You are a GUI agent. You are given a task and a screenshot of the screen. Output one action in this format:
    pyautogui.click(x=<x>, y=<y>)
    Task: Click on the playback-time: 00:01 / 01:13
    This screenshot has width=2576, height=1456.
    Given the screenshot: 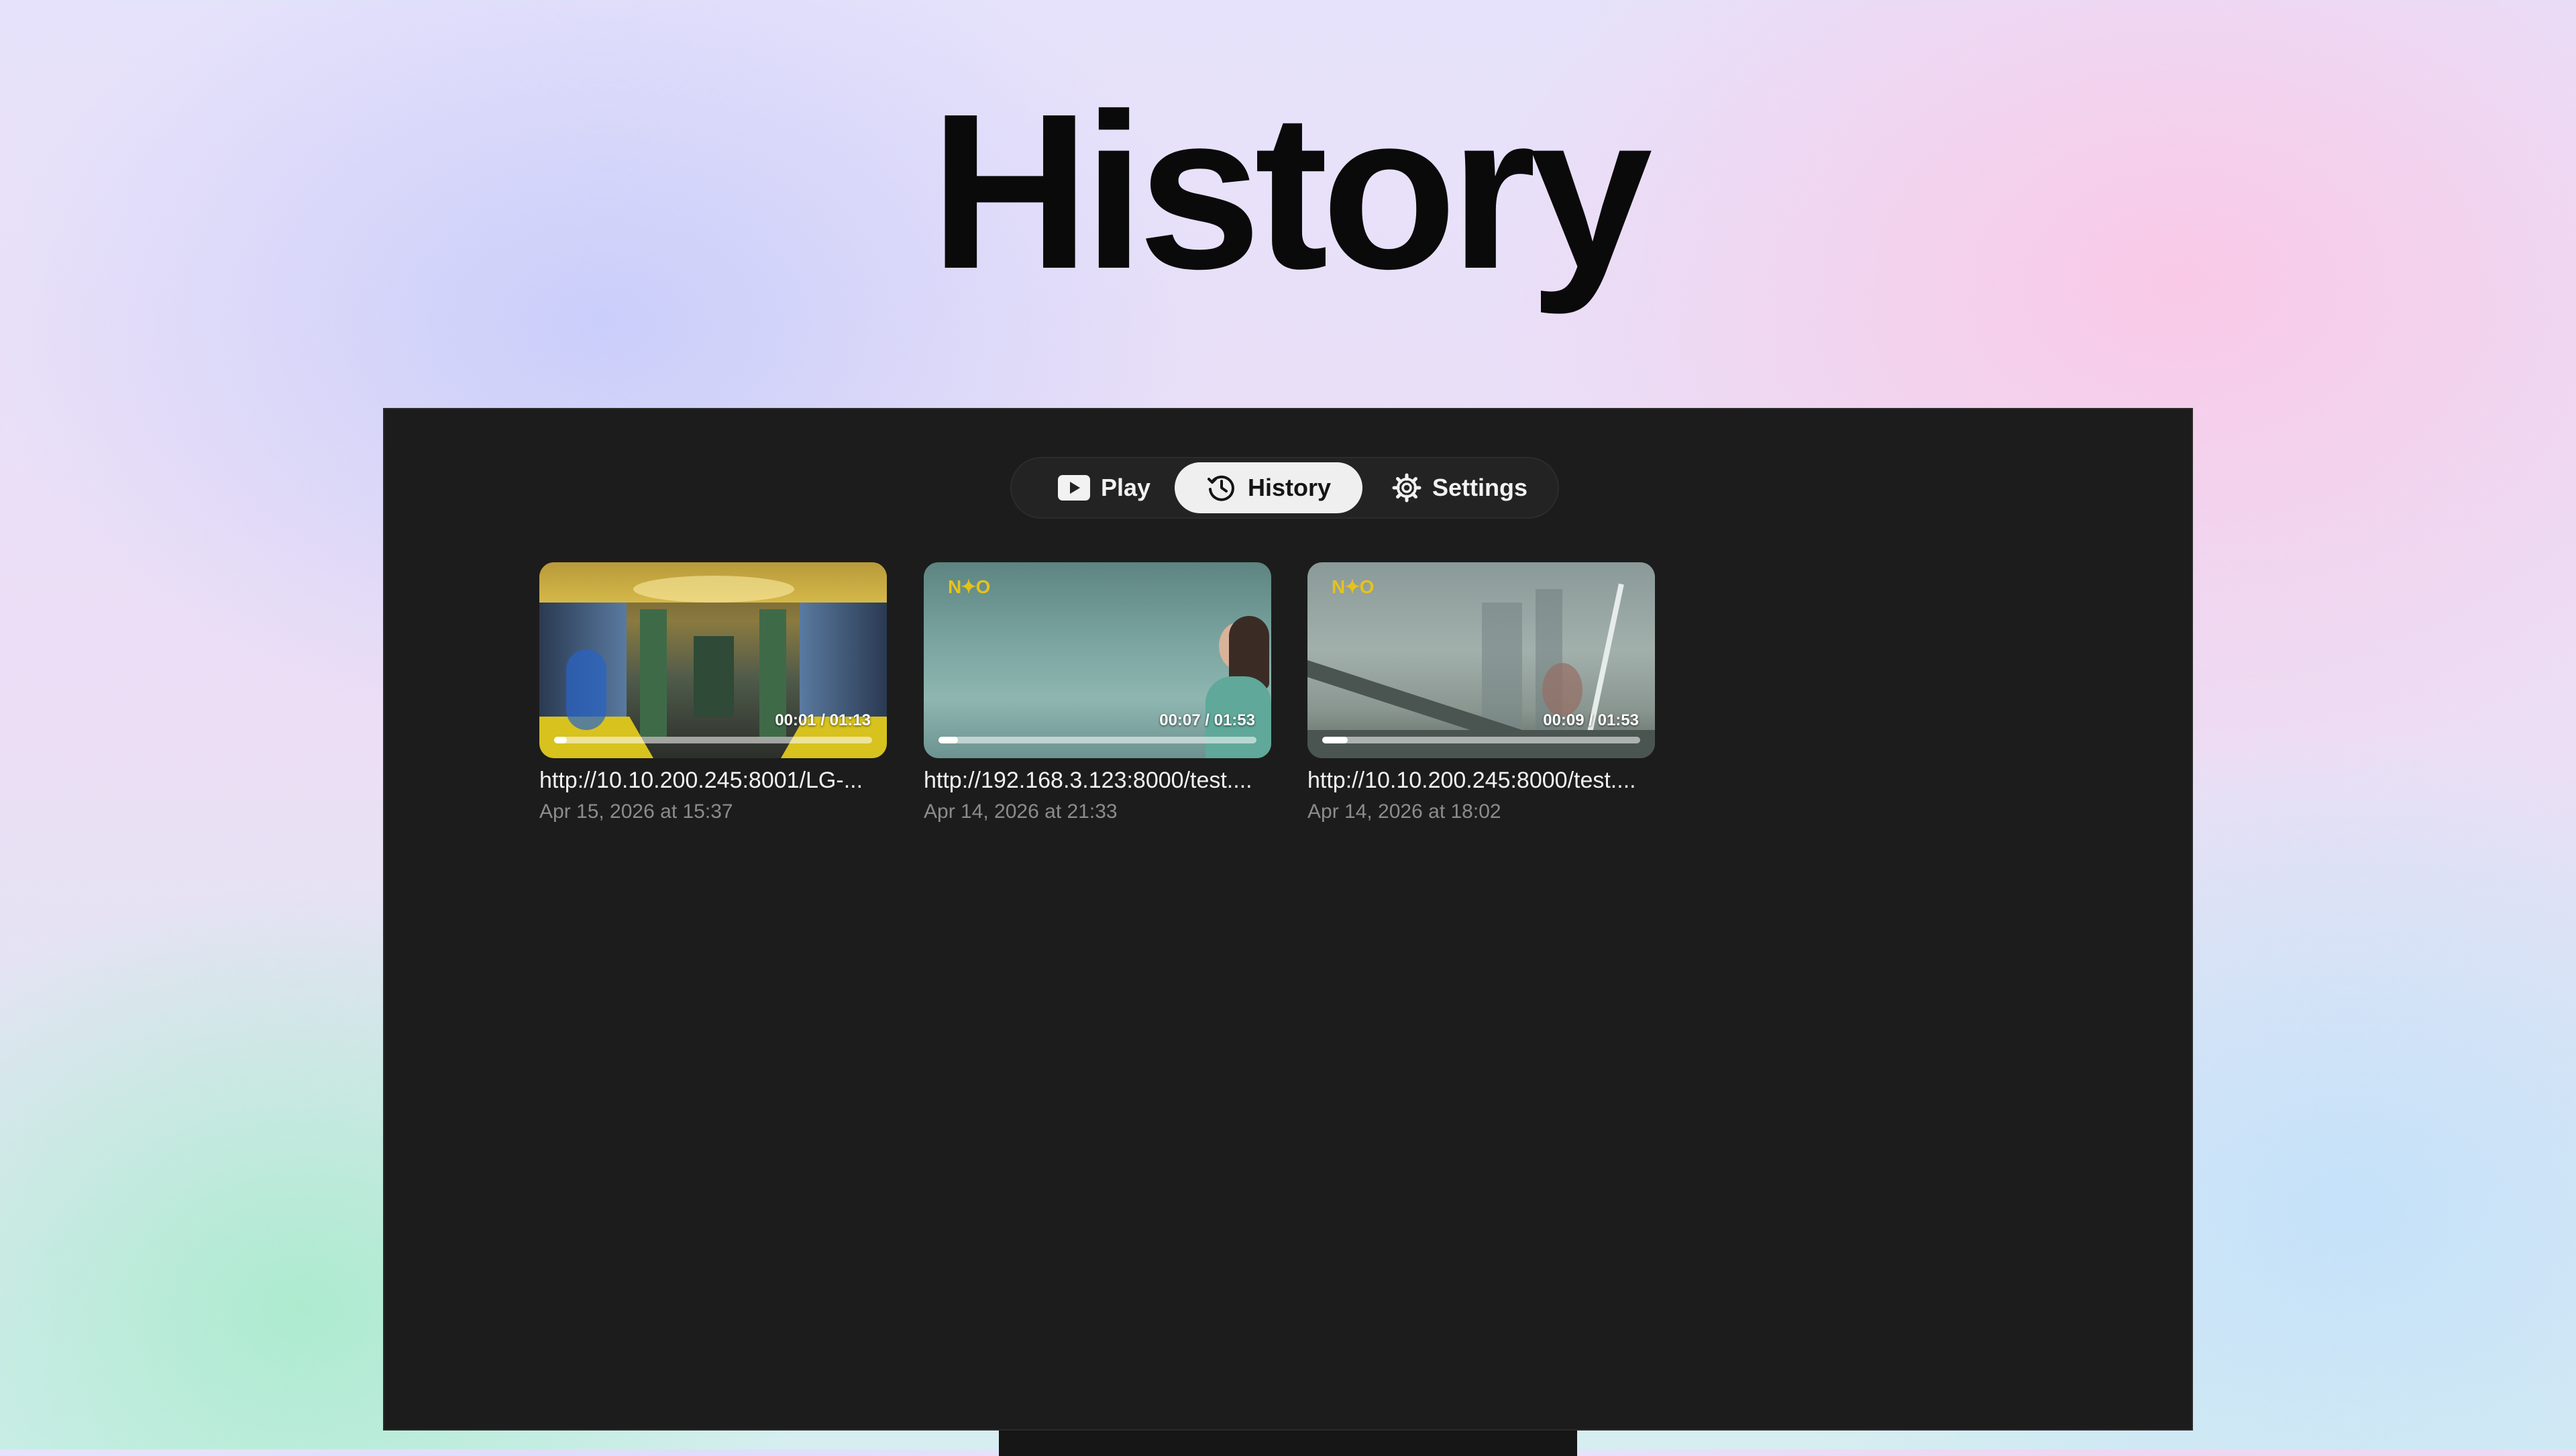 What is the action you would take?
    pyautogui.click(x=823, y=720)
    